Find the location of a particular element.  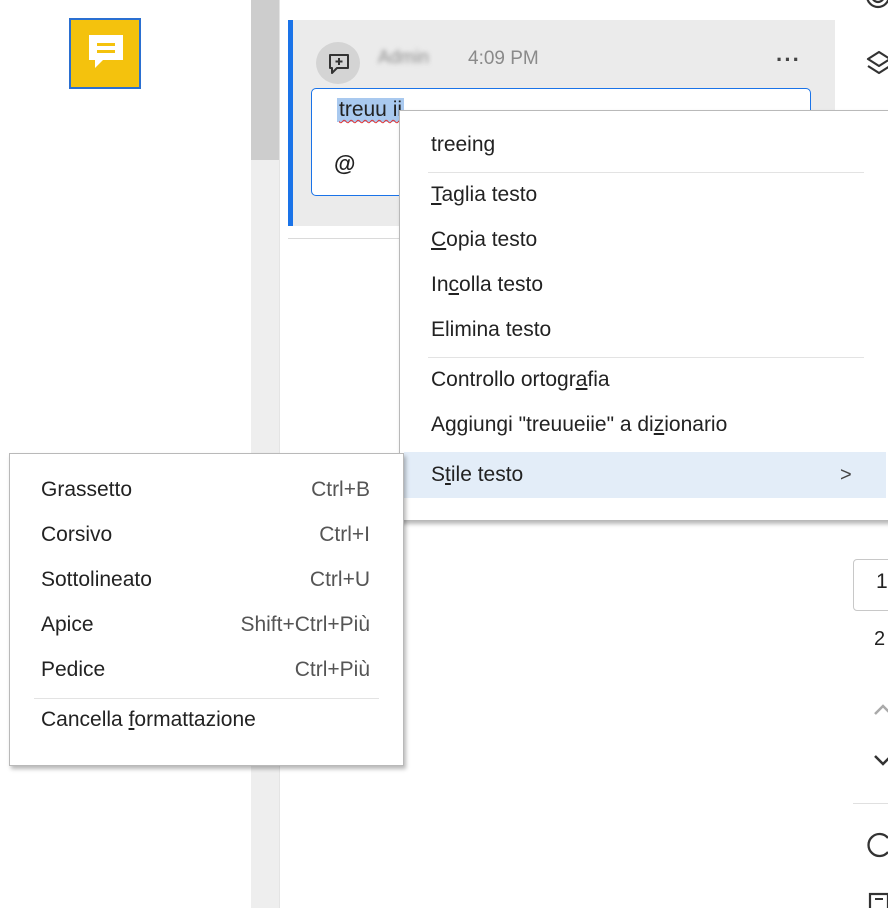

avatar is located at coordinates (338, 63).